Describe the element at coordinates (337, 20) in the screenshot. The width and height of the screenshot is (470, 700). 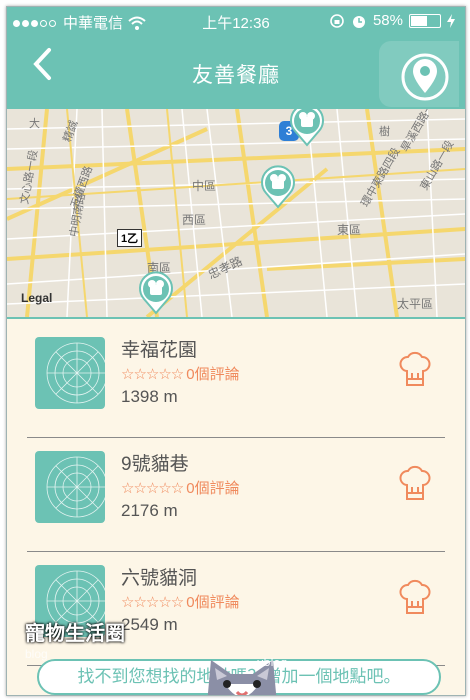
I see `rotation-lock-icon` at that location.